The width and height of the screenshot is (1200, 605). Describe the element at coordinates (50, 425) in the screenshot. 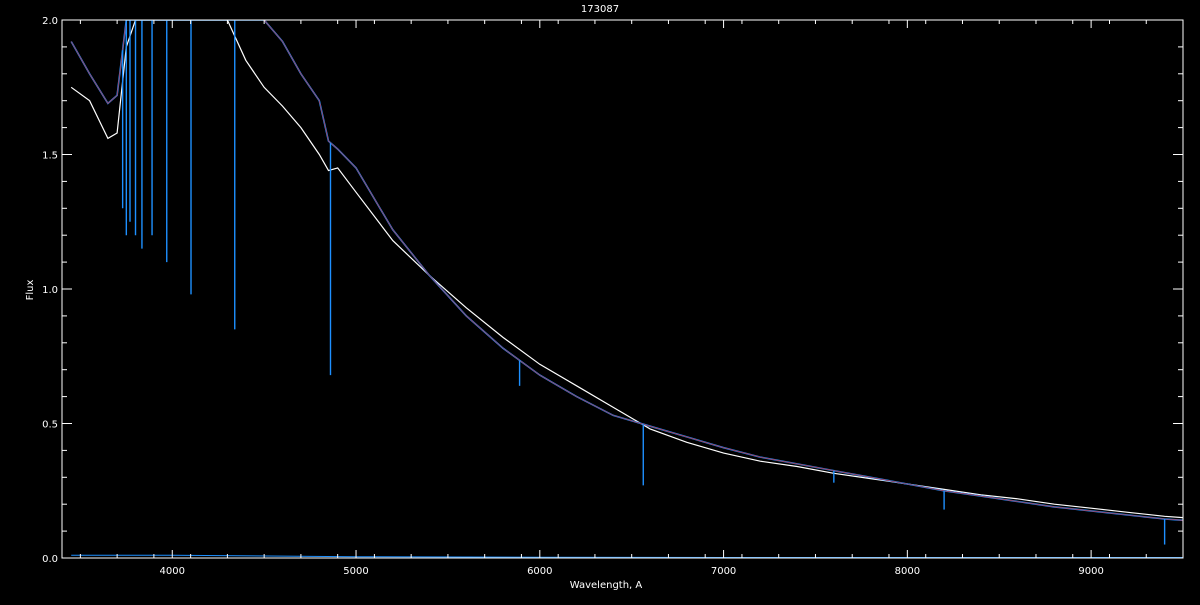

I see `y-tick-label: 0.5` at that location.